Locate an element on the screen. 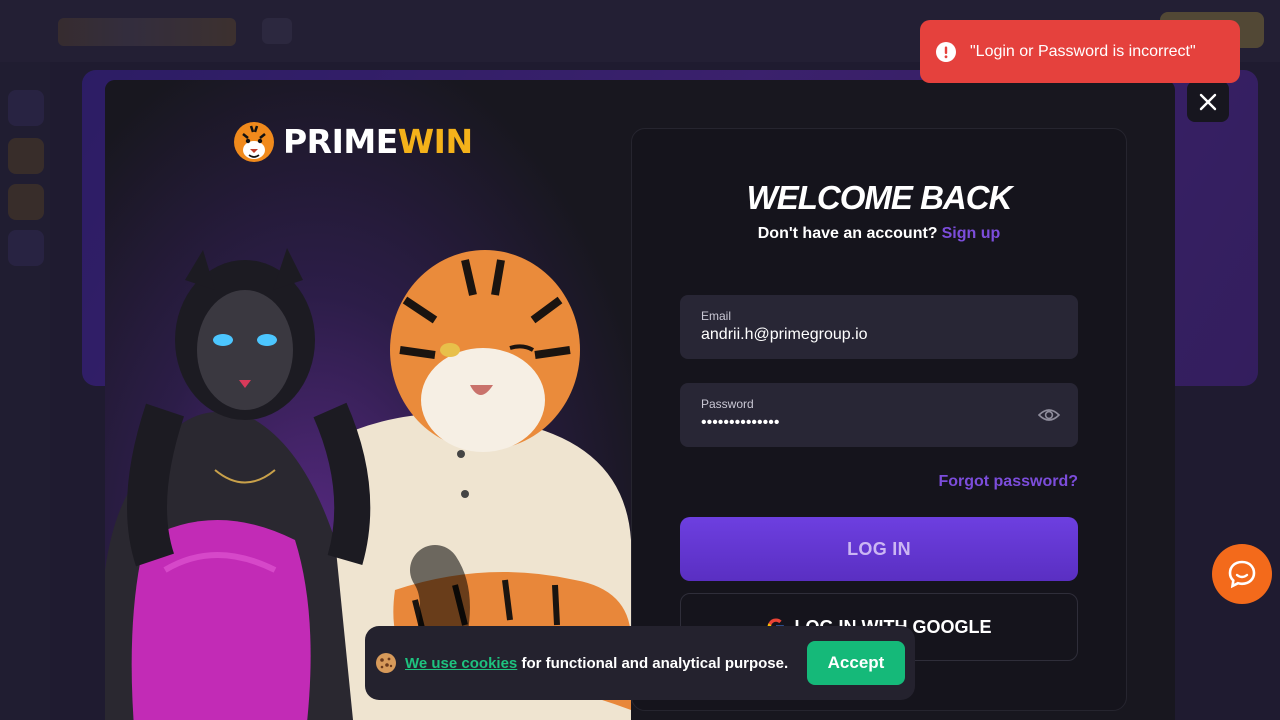 Image resolution: width=1280 pixels, height=720 pixels. error-alert-icon is located at coordinates (946, 51).